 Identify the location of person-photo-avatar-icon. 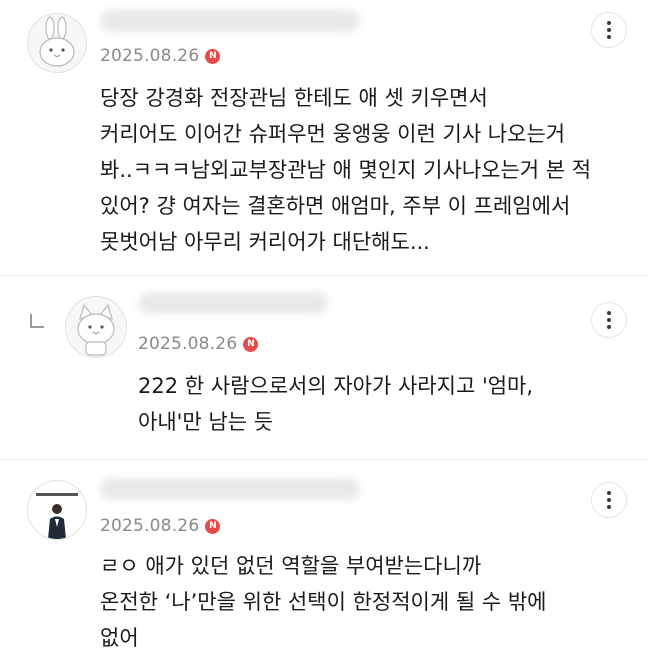
(57, 516).